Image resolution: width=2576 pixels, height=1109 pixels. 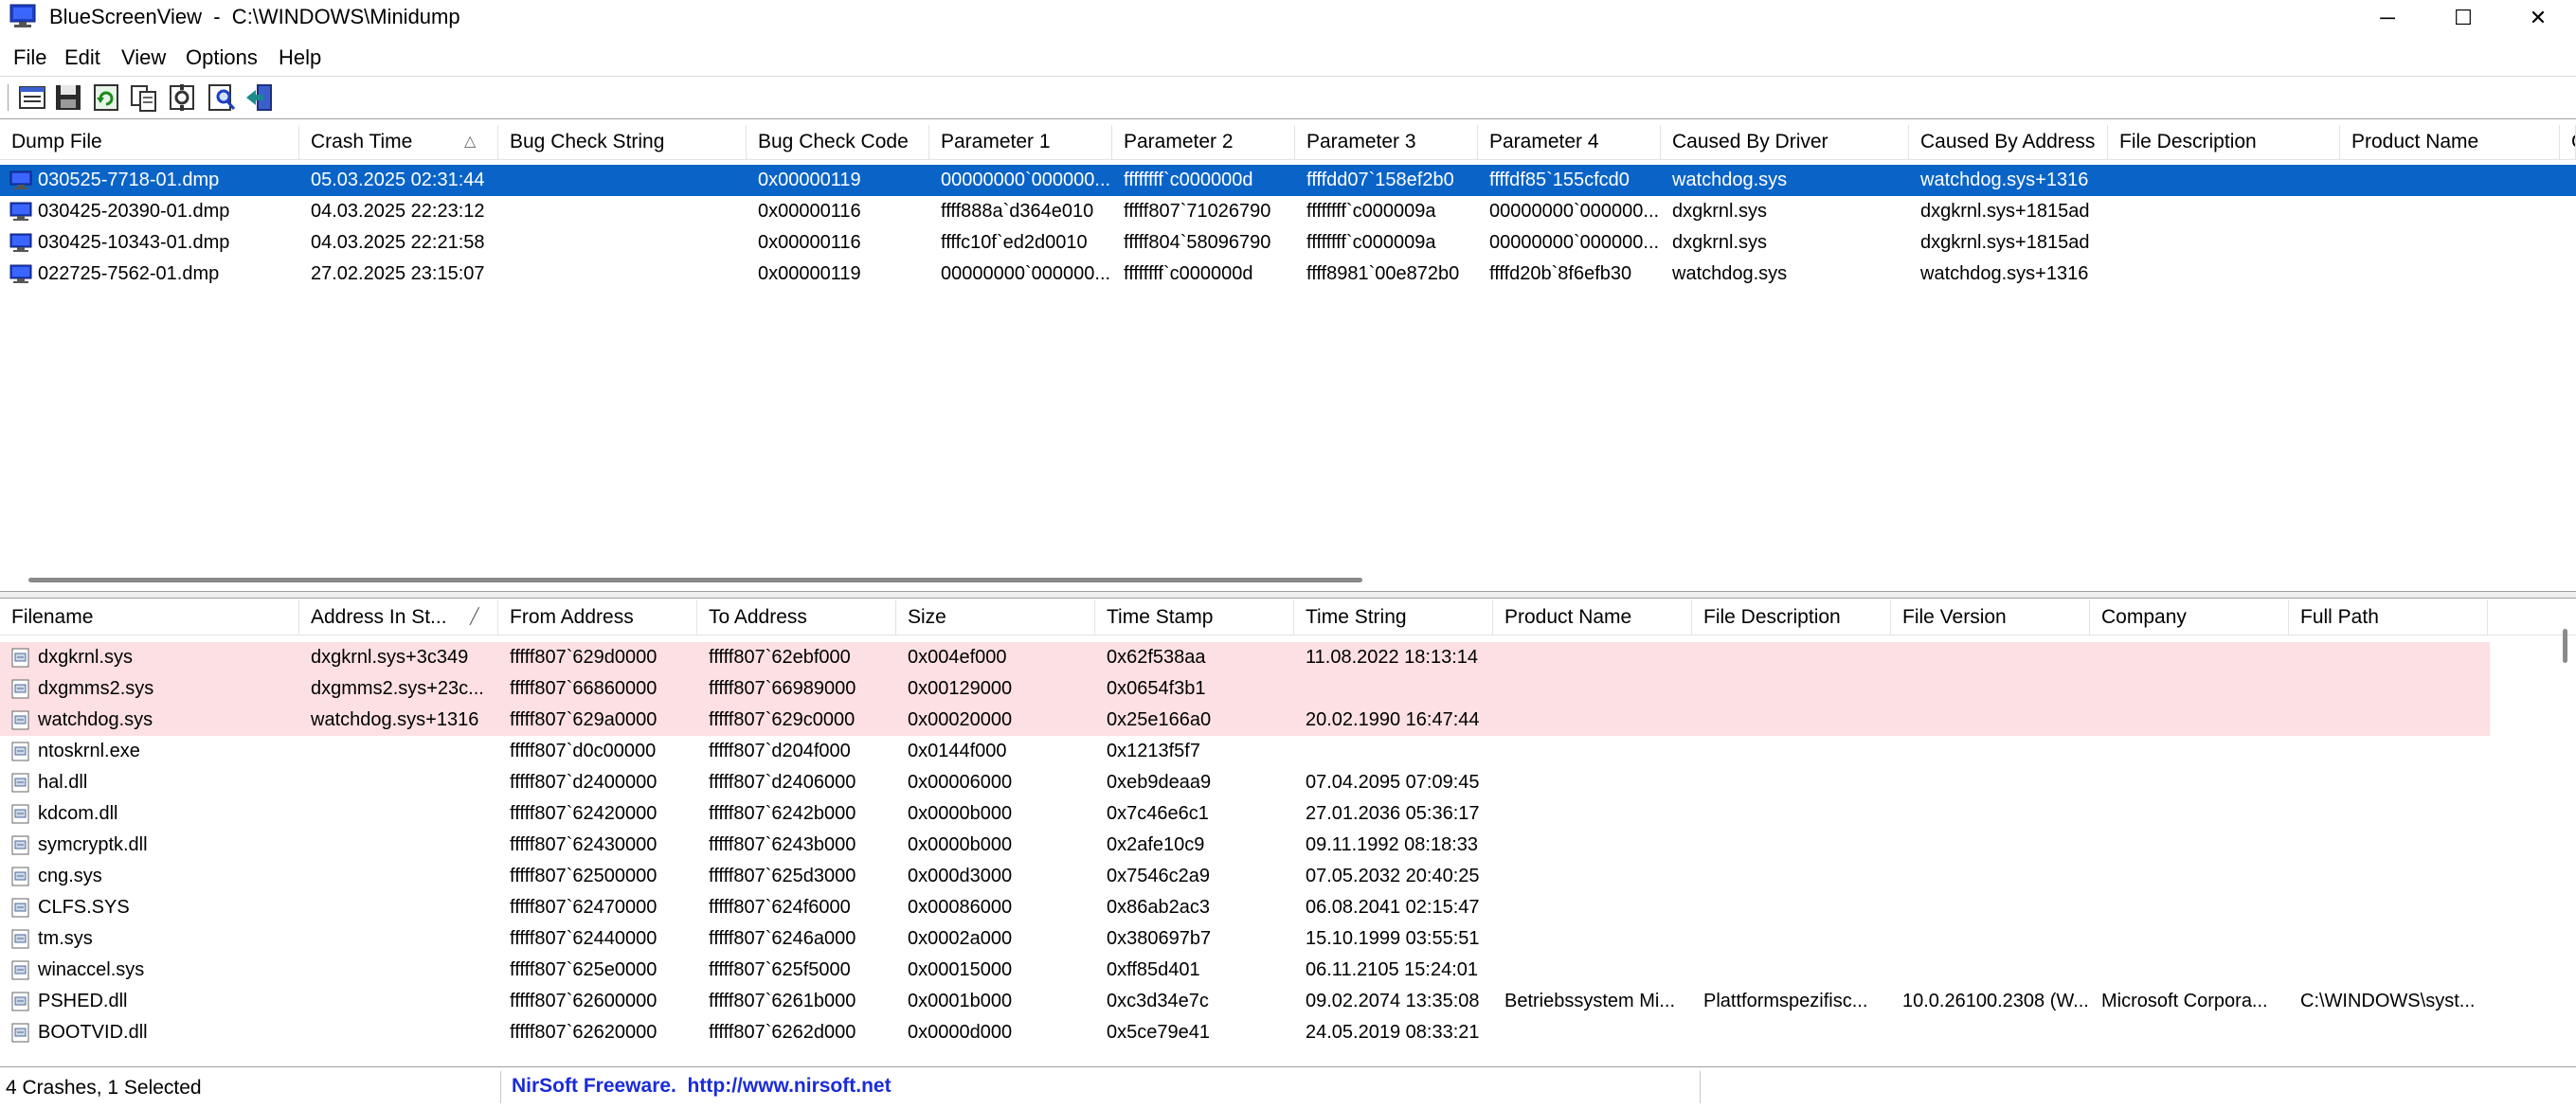 What do you see at coordinates (1791, 617) in the screenshot?
I see `driver-col-file-description: File Description` at bounding box center [1791, 617].